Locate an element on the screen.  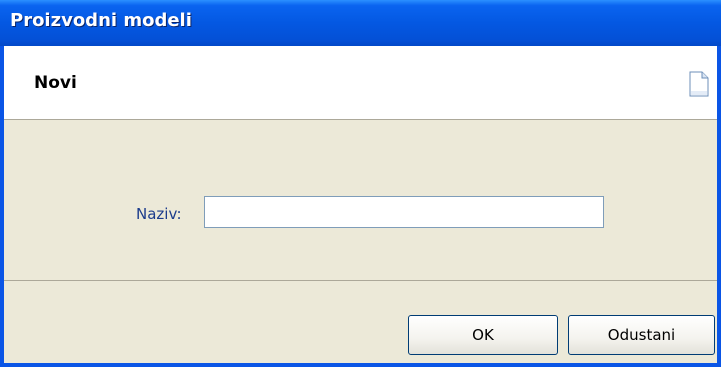
name-input is located at coordinates (404, 212).